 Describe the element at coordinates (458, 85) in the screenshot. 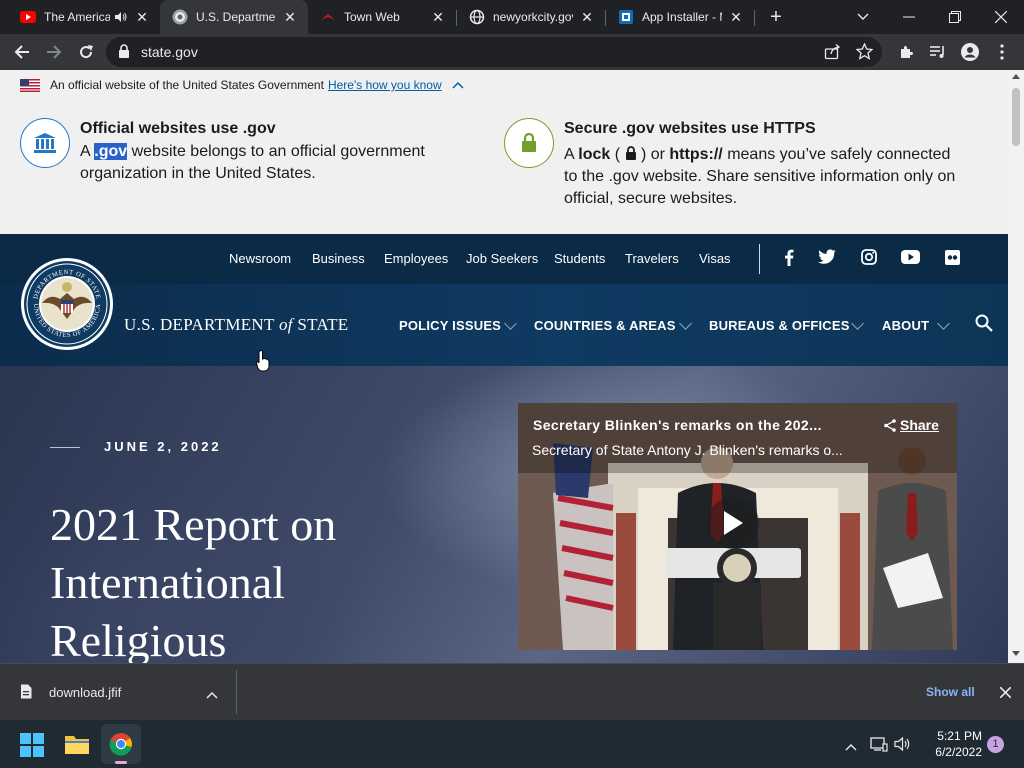

I see `chevron-up-icon` at that location.